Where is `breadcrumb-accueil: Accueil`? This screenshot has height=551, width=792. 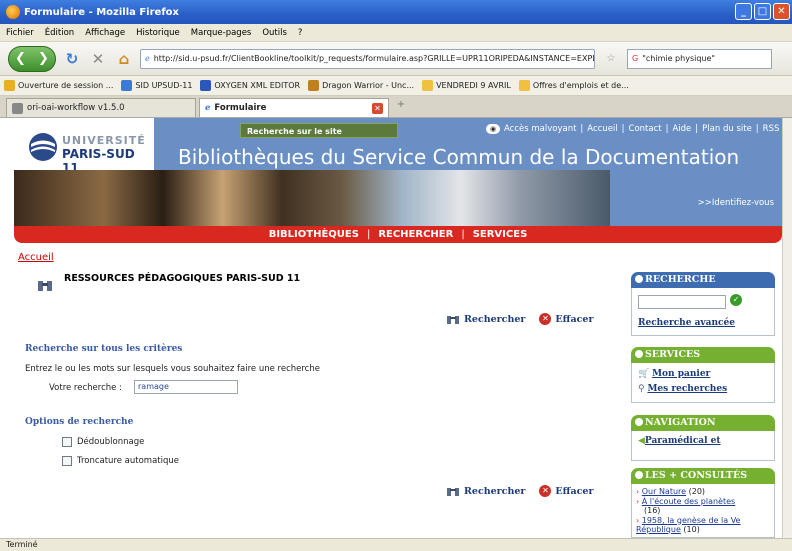
breadcrumb-accueil: Accueil is located at coordinates (36, 257).